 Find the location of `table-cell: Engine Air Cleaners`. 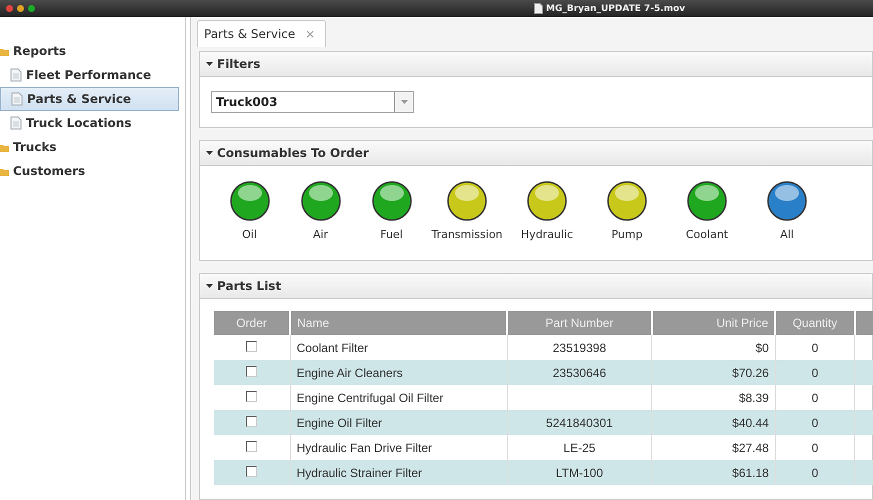

table-cell: Engine Air Cleaners is located at coordinates (349, 373).